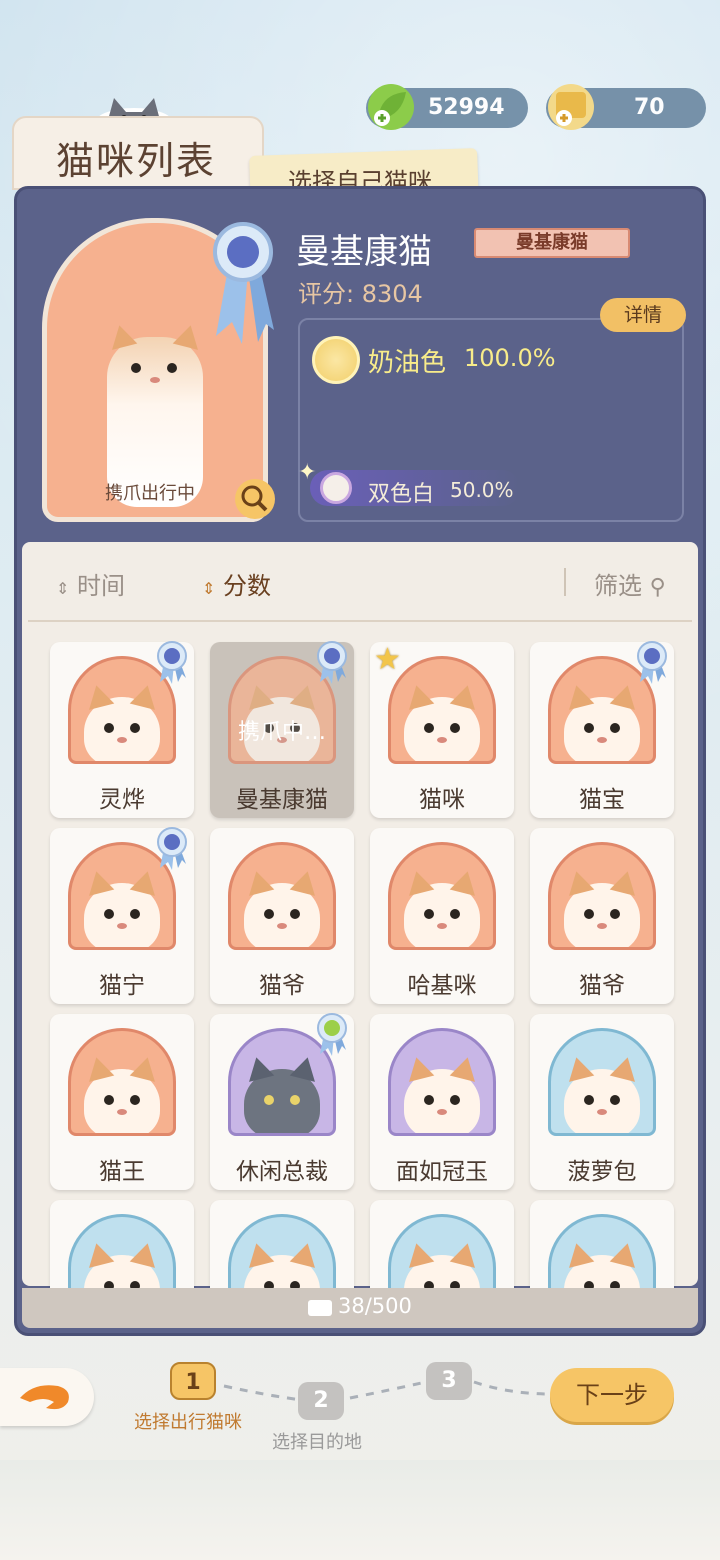 The width and height of the screenshot is (720, 1560). What do you see at coordinates (449, 1381) in the screenshot?
I see `step-3-badge: 3` at bounding box center [449, 1381].